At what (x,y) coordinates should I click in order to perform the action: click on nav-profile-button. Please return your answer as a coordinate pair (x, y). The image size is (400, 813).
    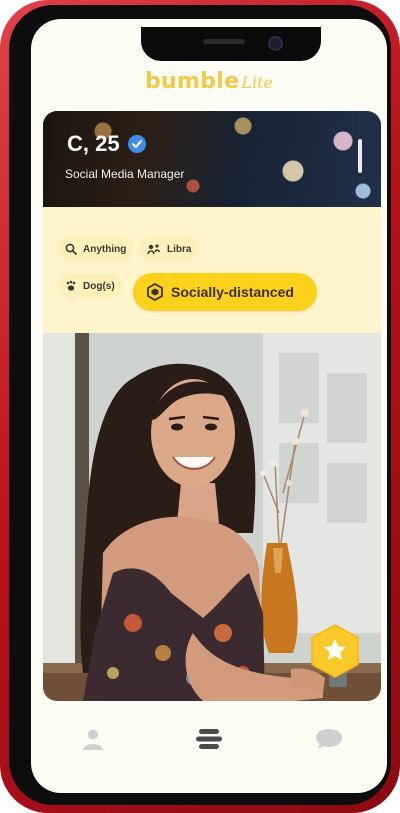
    Looking at the image, I should click on (93, 739).